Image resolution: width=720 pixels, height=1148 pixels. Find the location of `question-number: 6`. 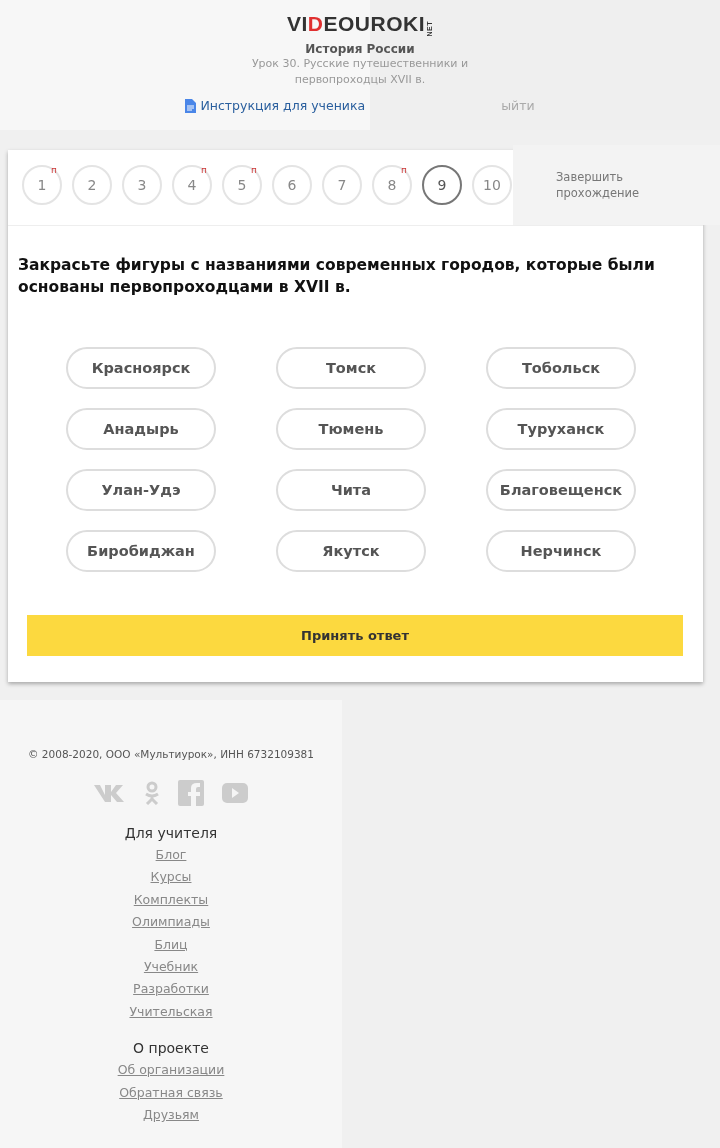

question-number: 6 is located at coordinates (292, 185).